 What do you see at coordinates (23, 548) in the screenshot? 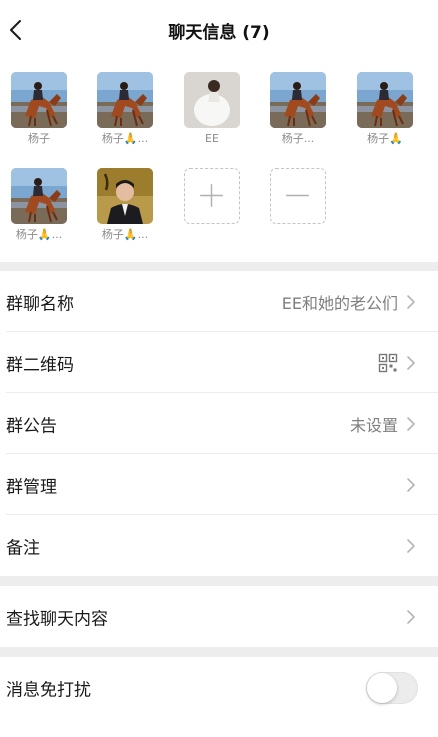
I see `remark-label: 备注` at bounding box center [23, 548].